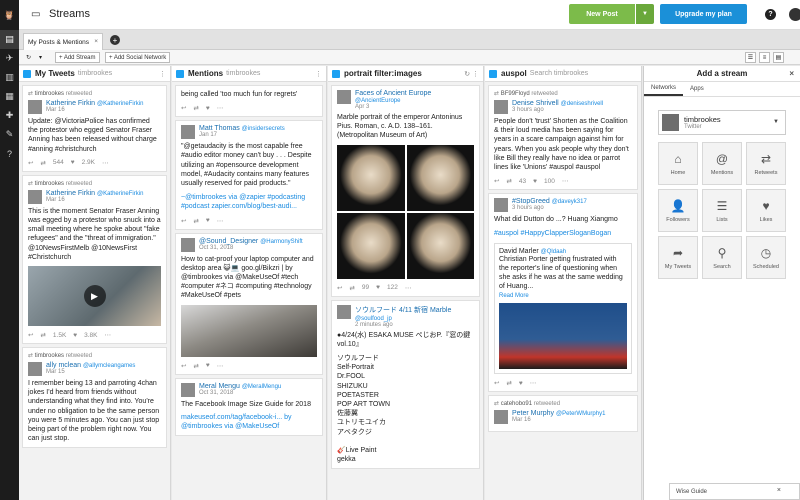 This screenshot has width=800, height=500. Describe the element at coordinates (471, 74) in the screenshot. I see `column-menu-icon: ↻ ⋮` at that location.